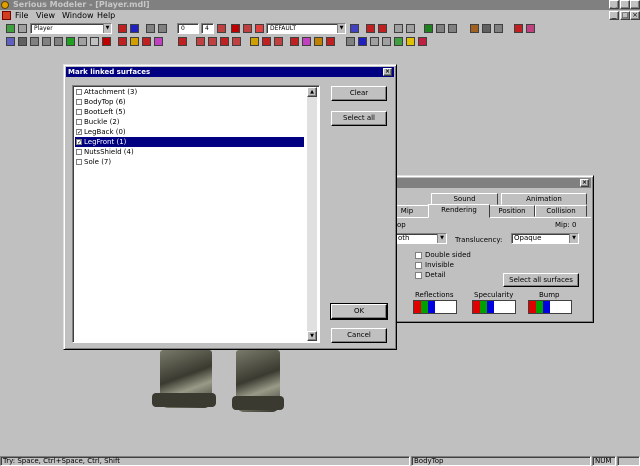 The height and width of the screenshot is (466, 640). Describe the element at coordinates (189, 142) in the screenshot. I see `surface-list-item: ✓ LegFront (1)` at that location.